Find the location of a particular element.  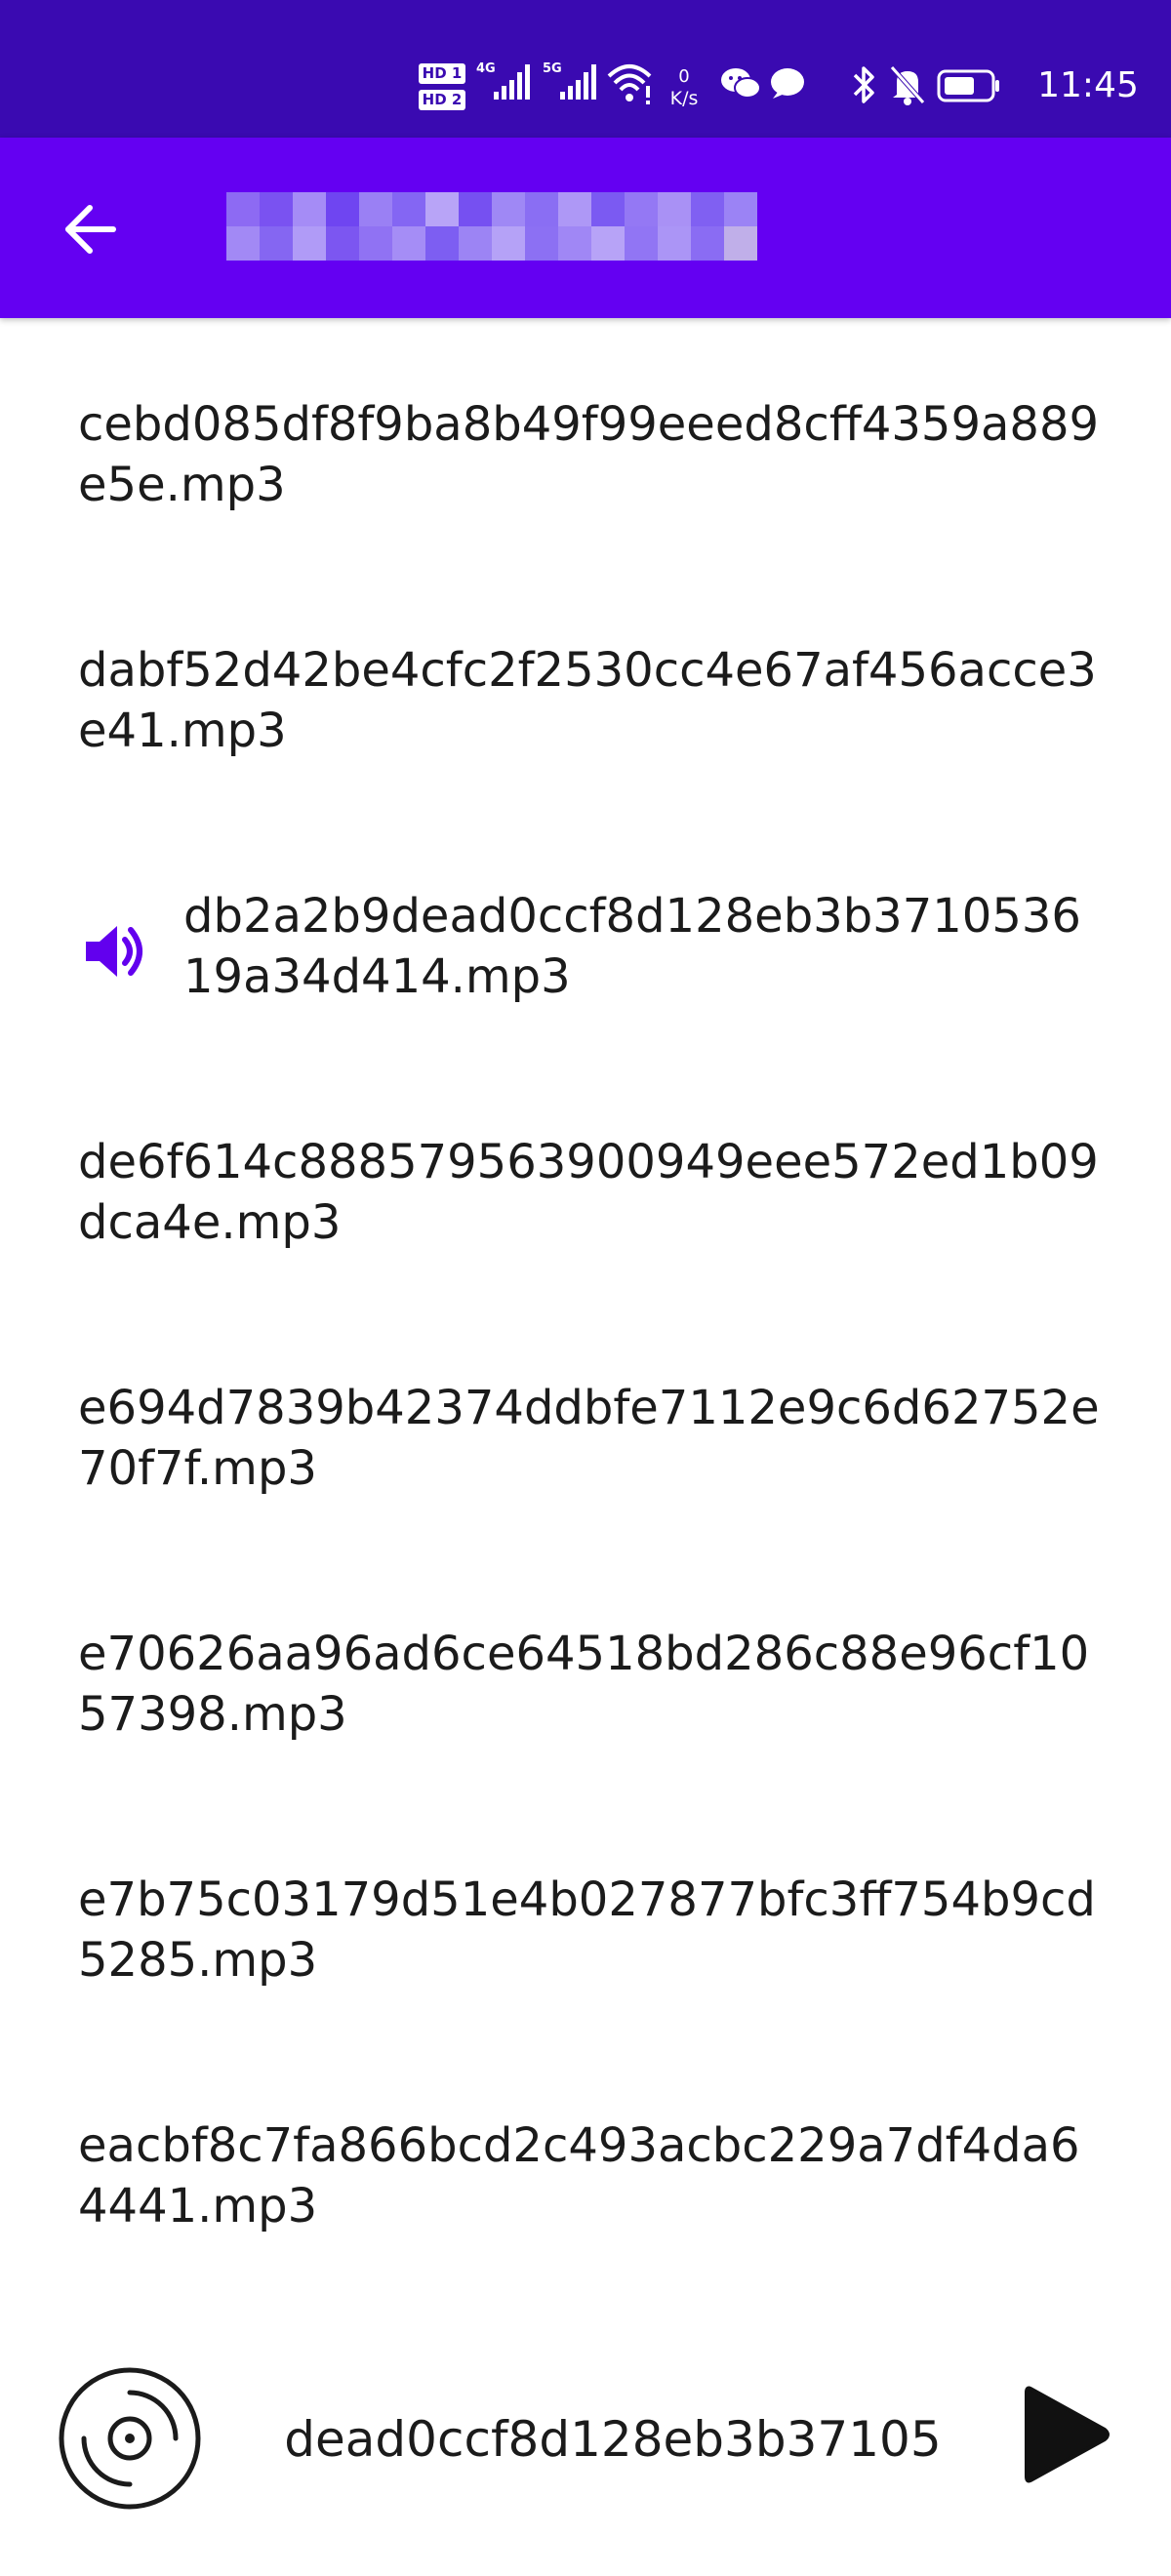

bell-muted-icon is located at coordinates (907, 84).